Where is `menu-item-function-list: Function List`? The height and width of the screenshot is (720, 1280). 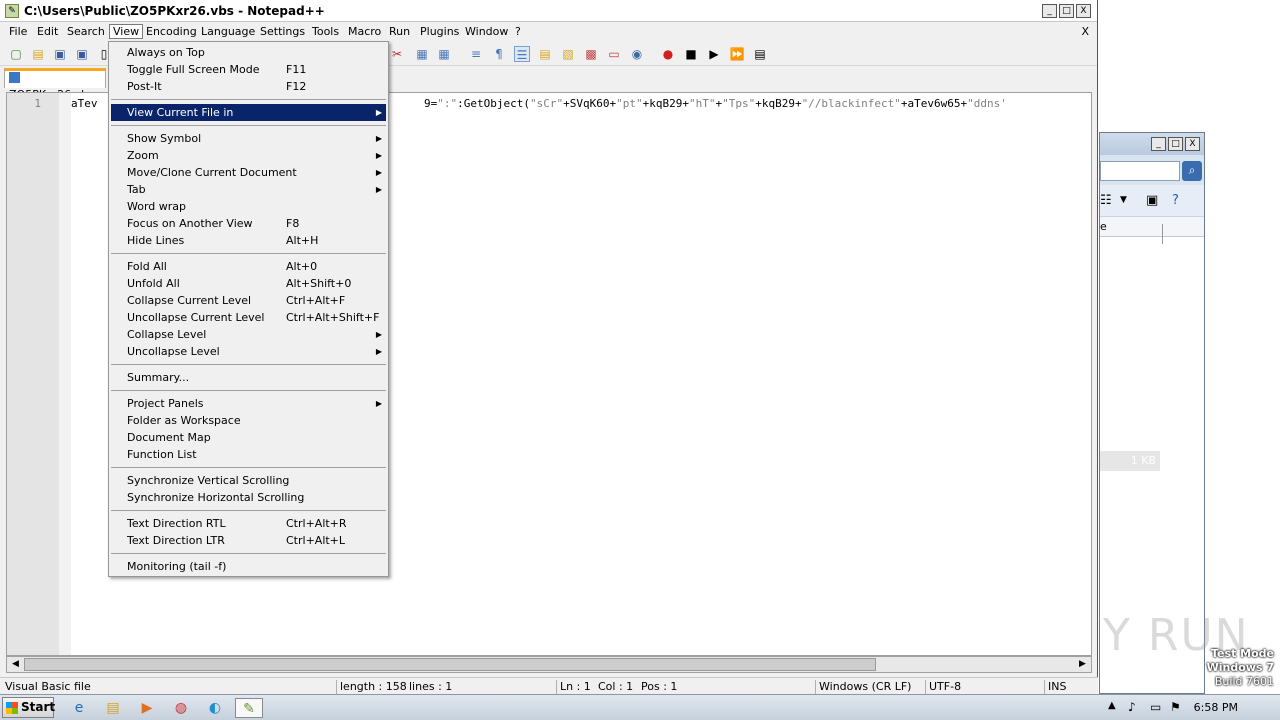
menu-item-function-list: Function List is located at coordinates (248, 454).